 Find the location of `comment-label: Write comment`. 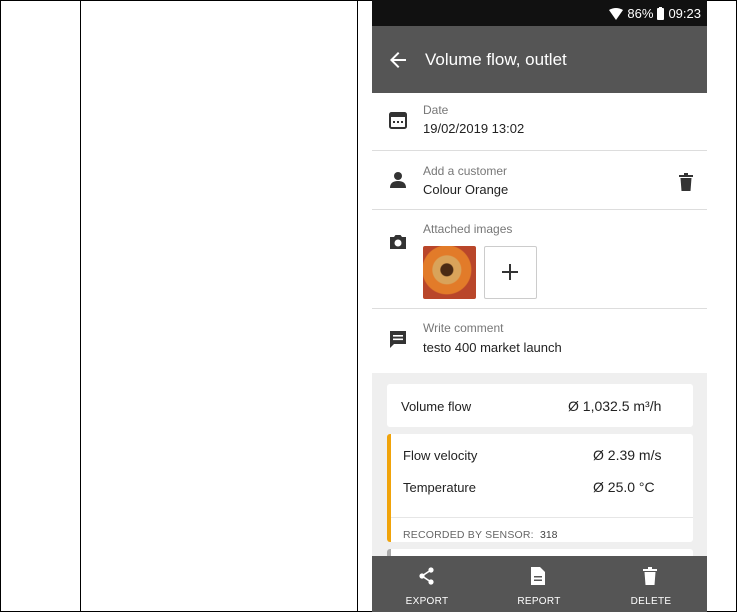

comment-label: Write comment is located at coordinates (463, 328).